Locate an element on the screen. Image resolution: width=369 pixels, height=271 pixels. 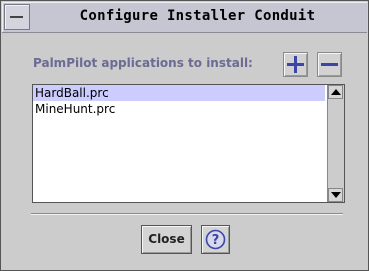
help-question-icon: ? is located at coordinates (215, 239).